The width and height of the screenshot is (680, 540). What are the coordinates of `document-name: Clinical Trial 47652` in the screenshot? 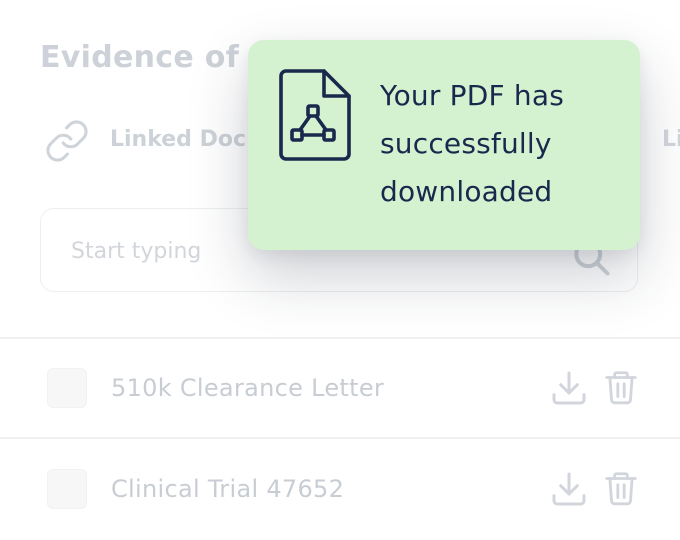 It's located at (228, 489).